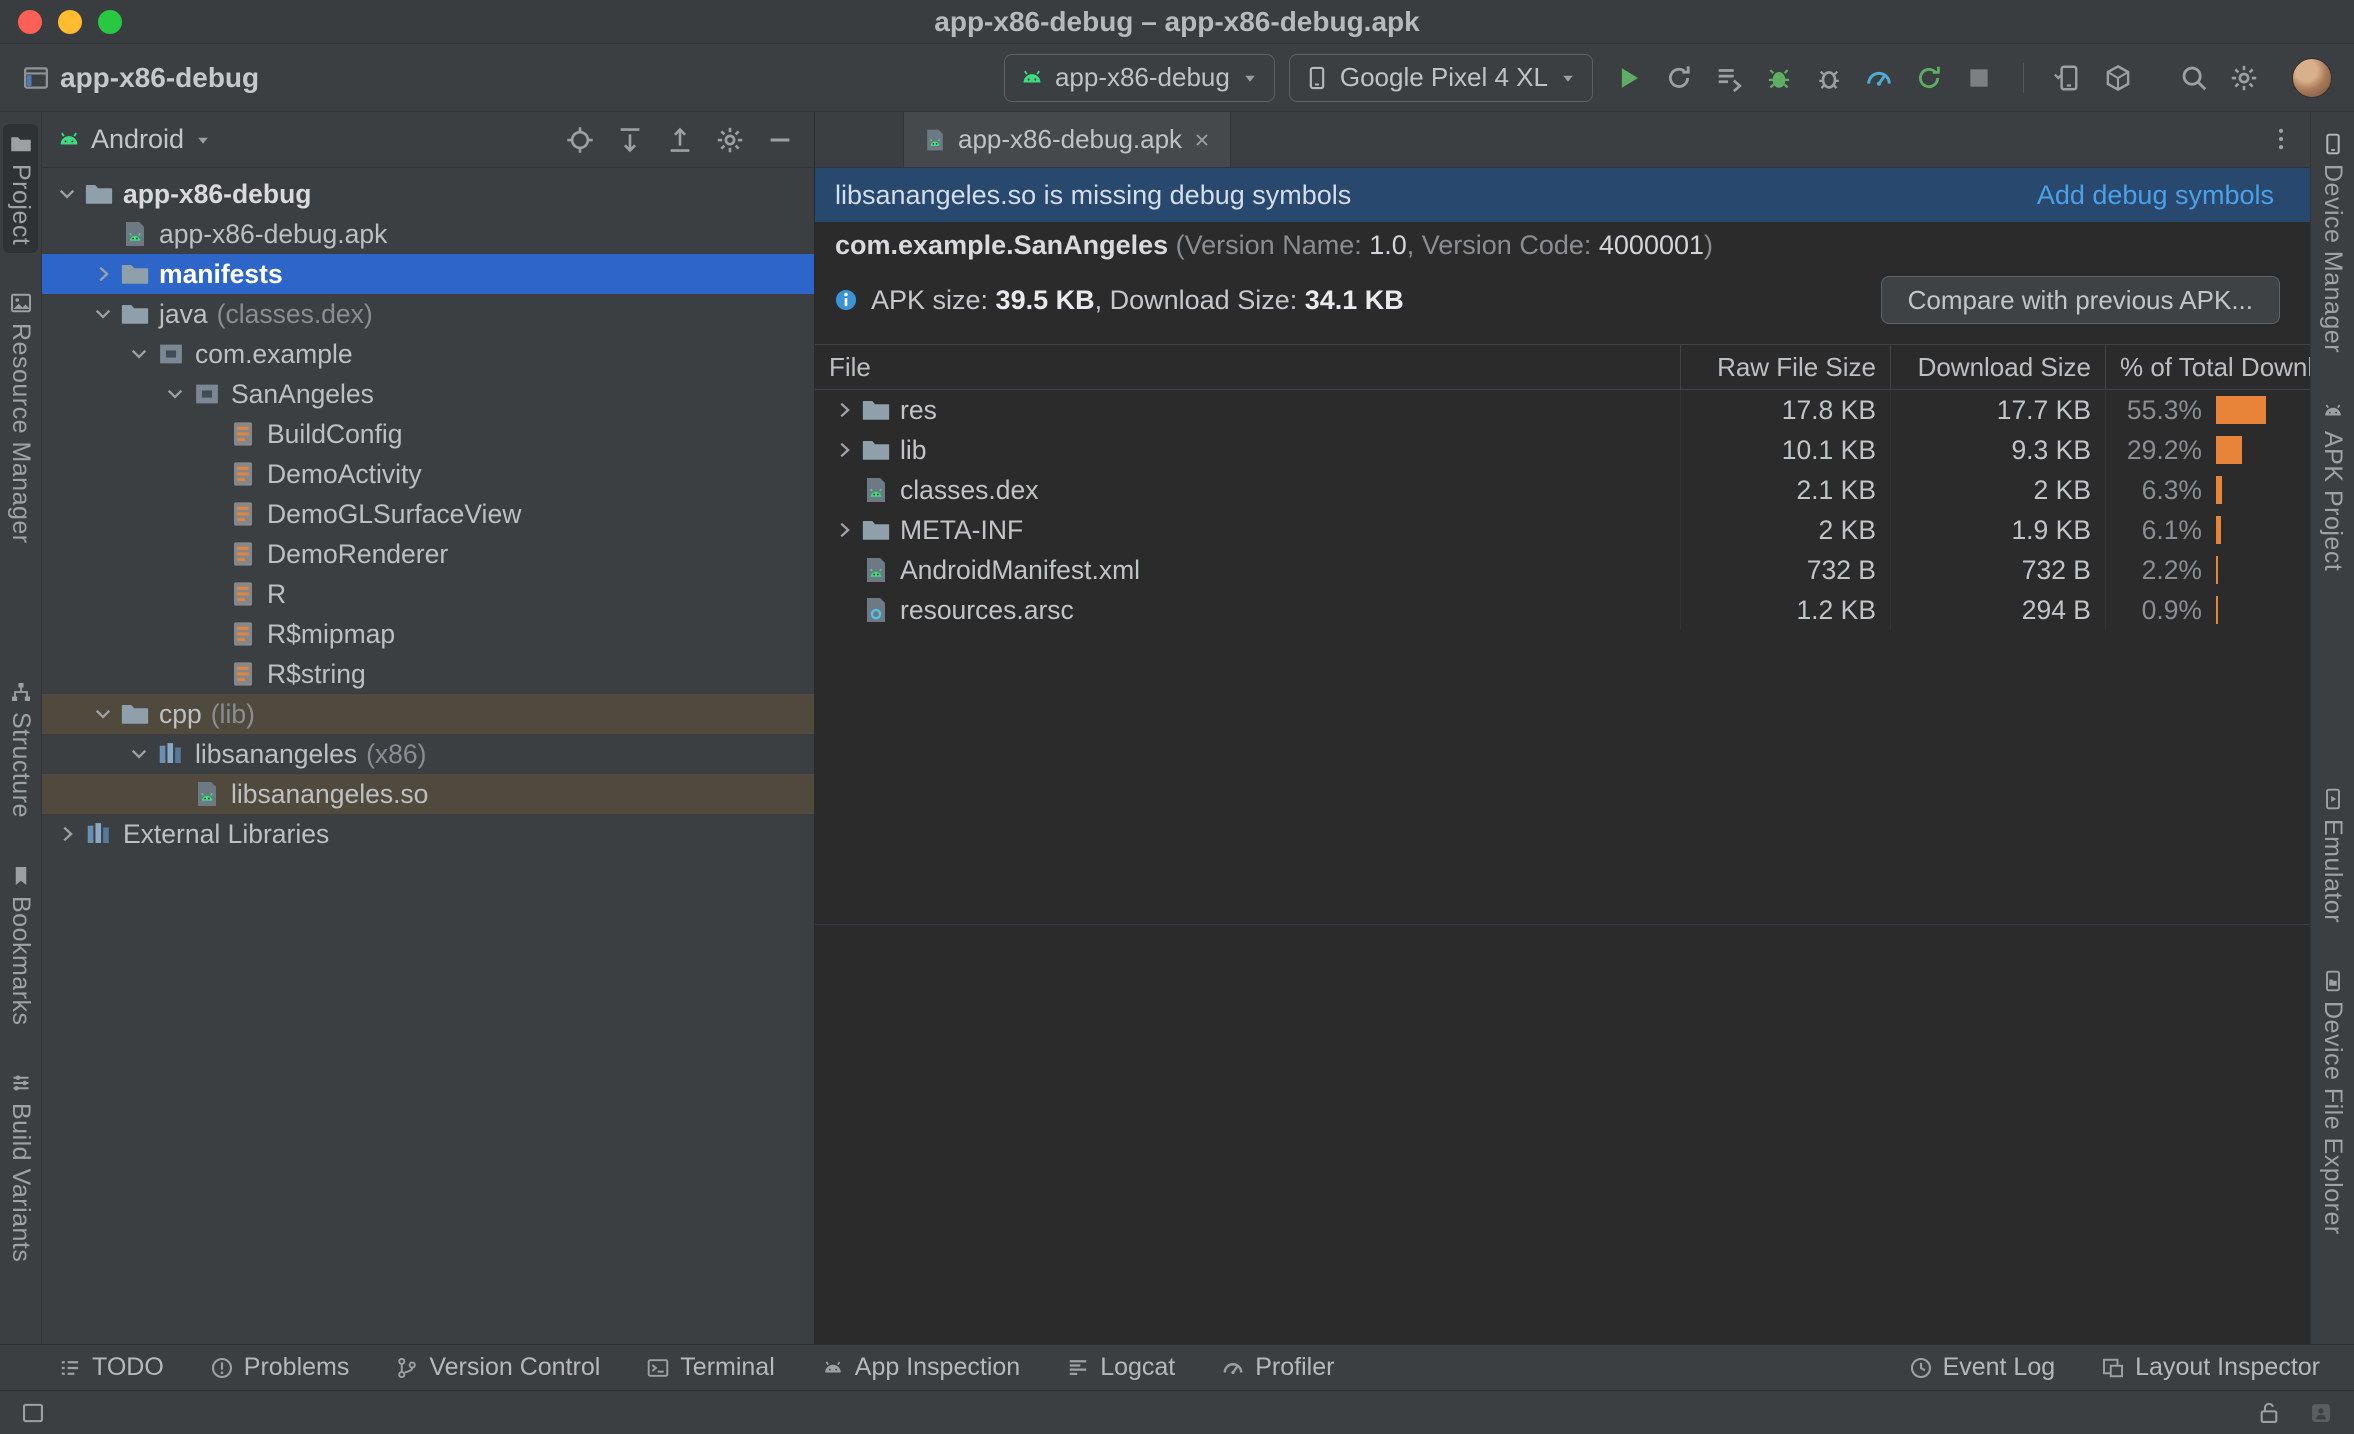 This screenshot has width=2354, height=1434. Describe the element at coordinates (428, 674) in the screenshot. I see `tree-item-r-string: R$string` at that location.